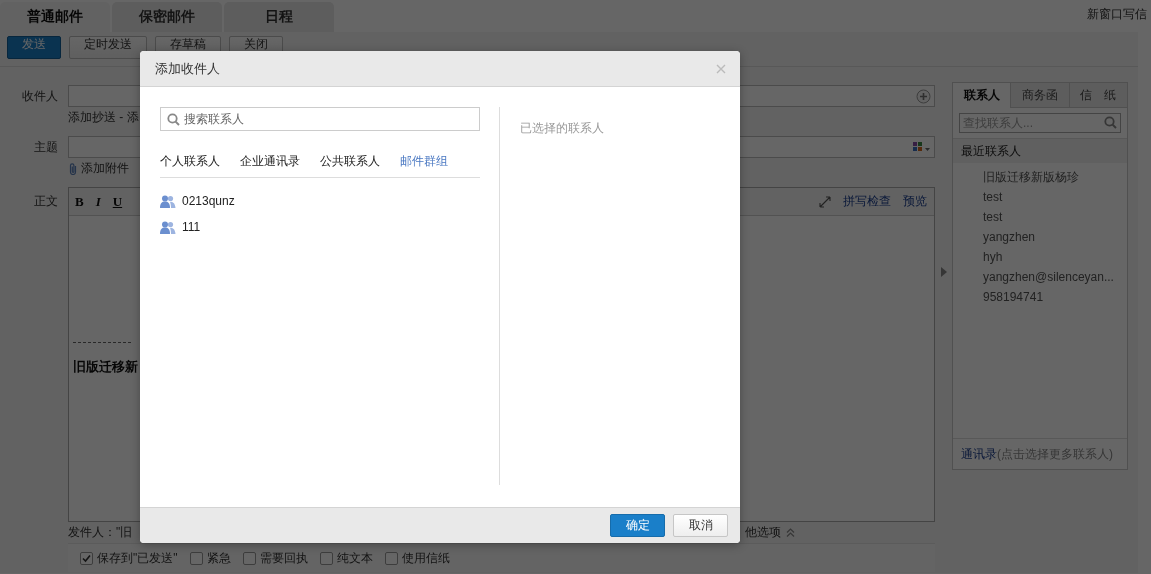  Describe the element at coordinates (100, 532) in the screenshot. I see `sender-text: 发件人："旧` at that location.